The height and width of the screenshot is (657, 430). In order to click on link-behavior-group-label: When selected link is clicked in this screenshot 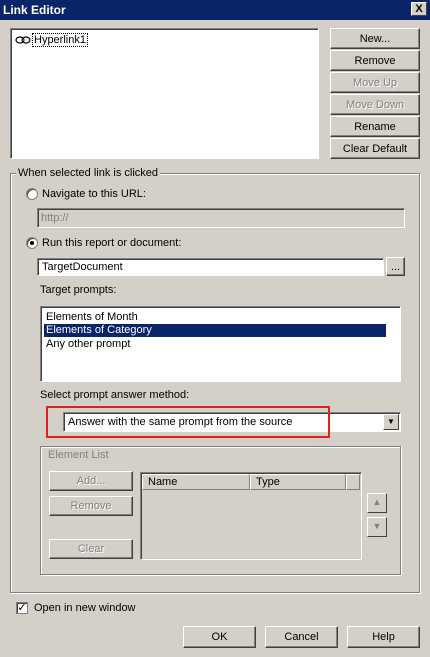, I will do `click(88, 173)`.